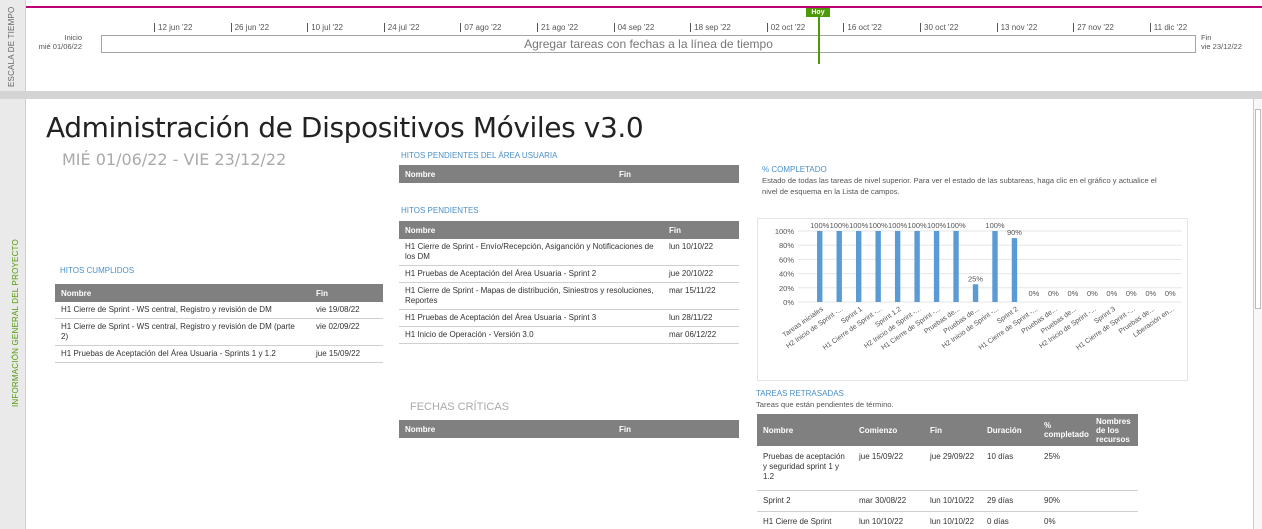 This screenshot has height=529, width=1262. Describe the element at coordinates (1064, 430) in the screenshot. I see `column-header: % completado` at that location.